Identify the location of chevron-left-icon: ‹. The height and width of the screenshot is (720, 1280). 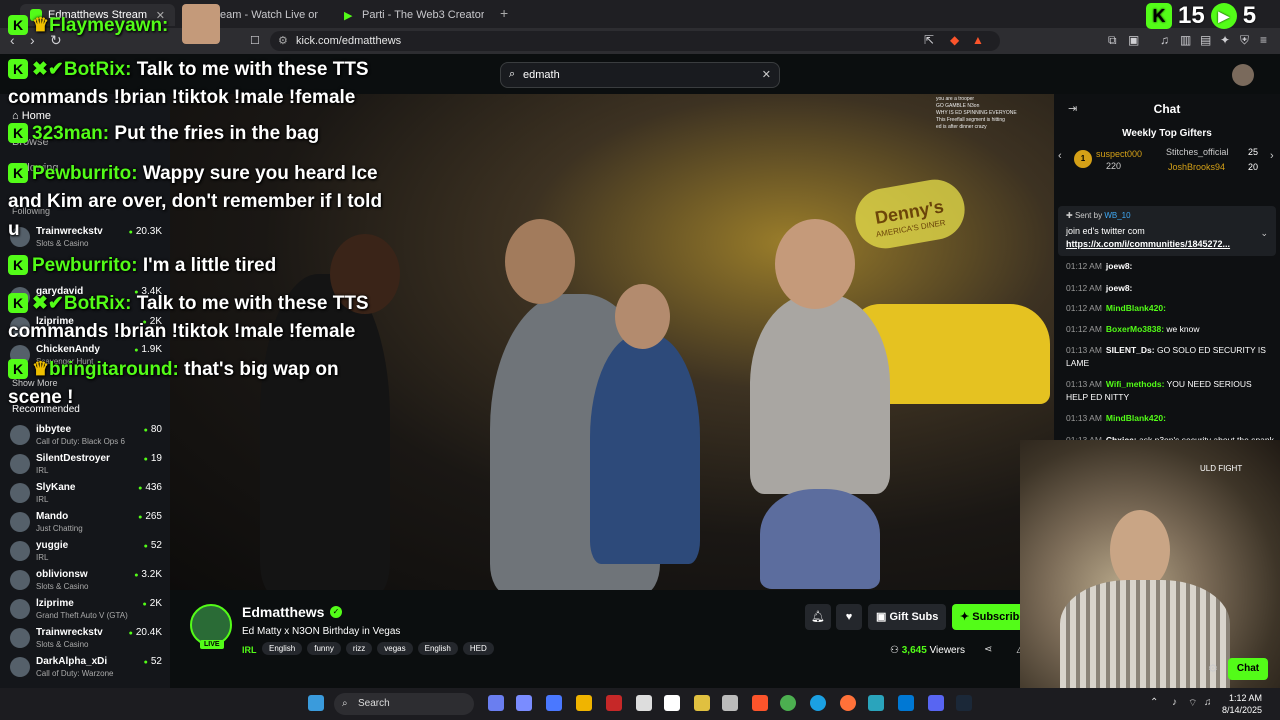
(1060, 156).